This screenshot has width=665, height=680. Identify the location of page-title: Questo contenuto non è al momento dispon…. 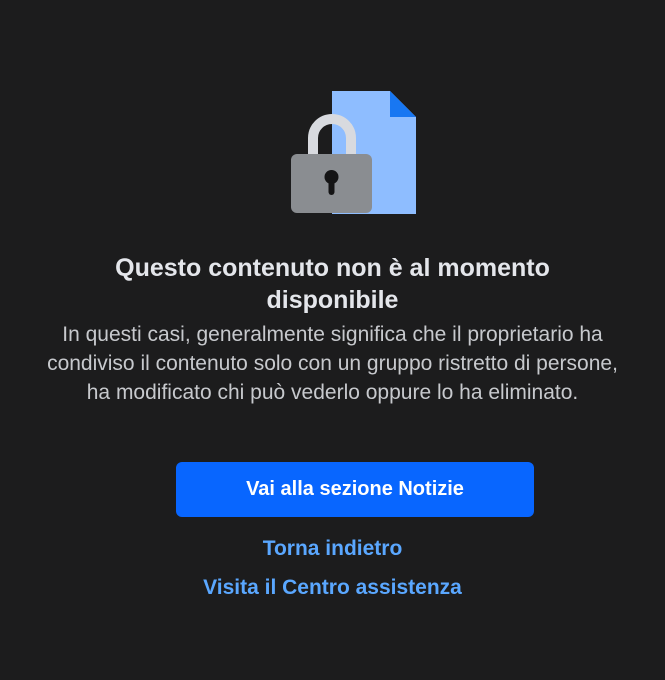
(332, 284).